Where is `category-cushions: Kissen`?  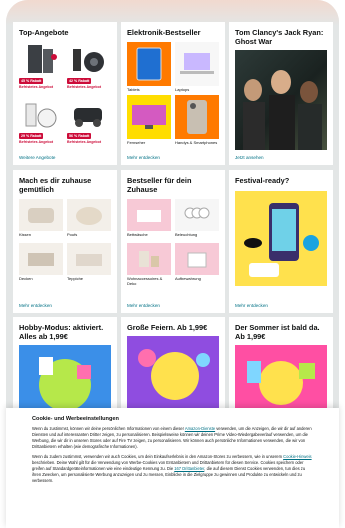 category-cushions: Kissen is located at coordinates (41, 219).